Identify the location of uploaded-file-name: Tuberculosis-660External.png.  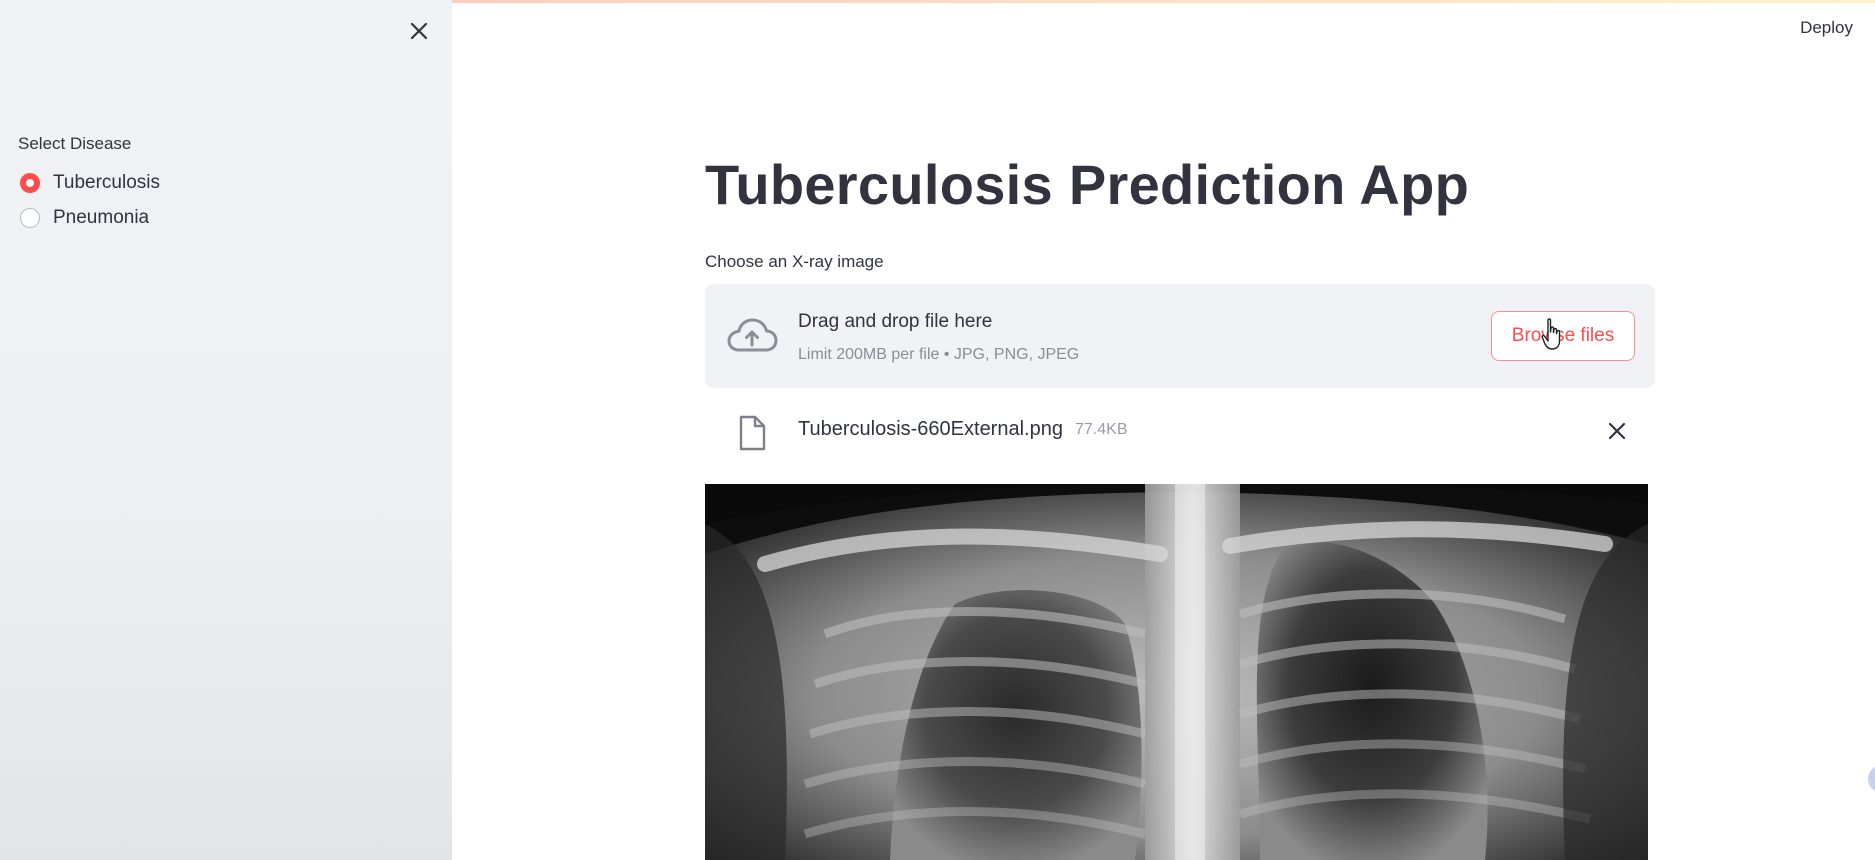
(930, 429).